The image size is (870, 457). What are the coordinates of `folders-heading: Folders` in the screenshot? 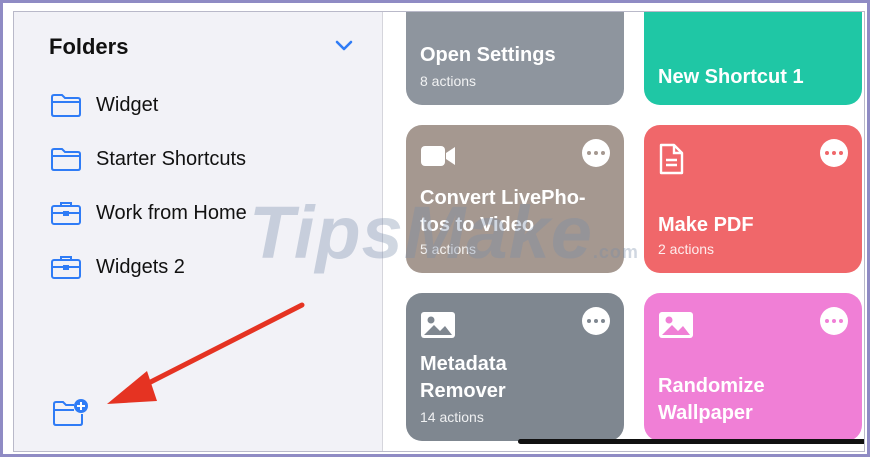 It's located at (89, 46).